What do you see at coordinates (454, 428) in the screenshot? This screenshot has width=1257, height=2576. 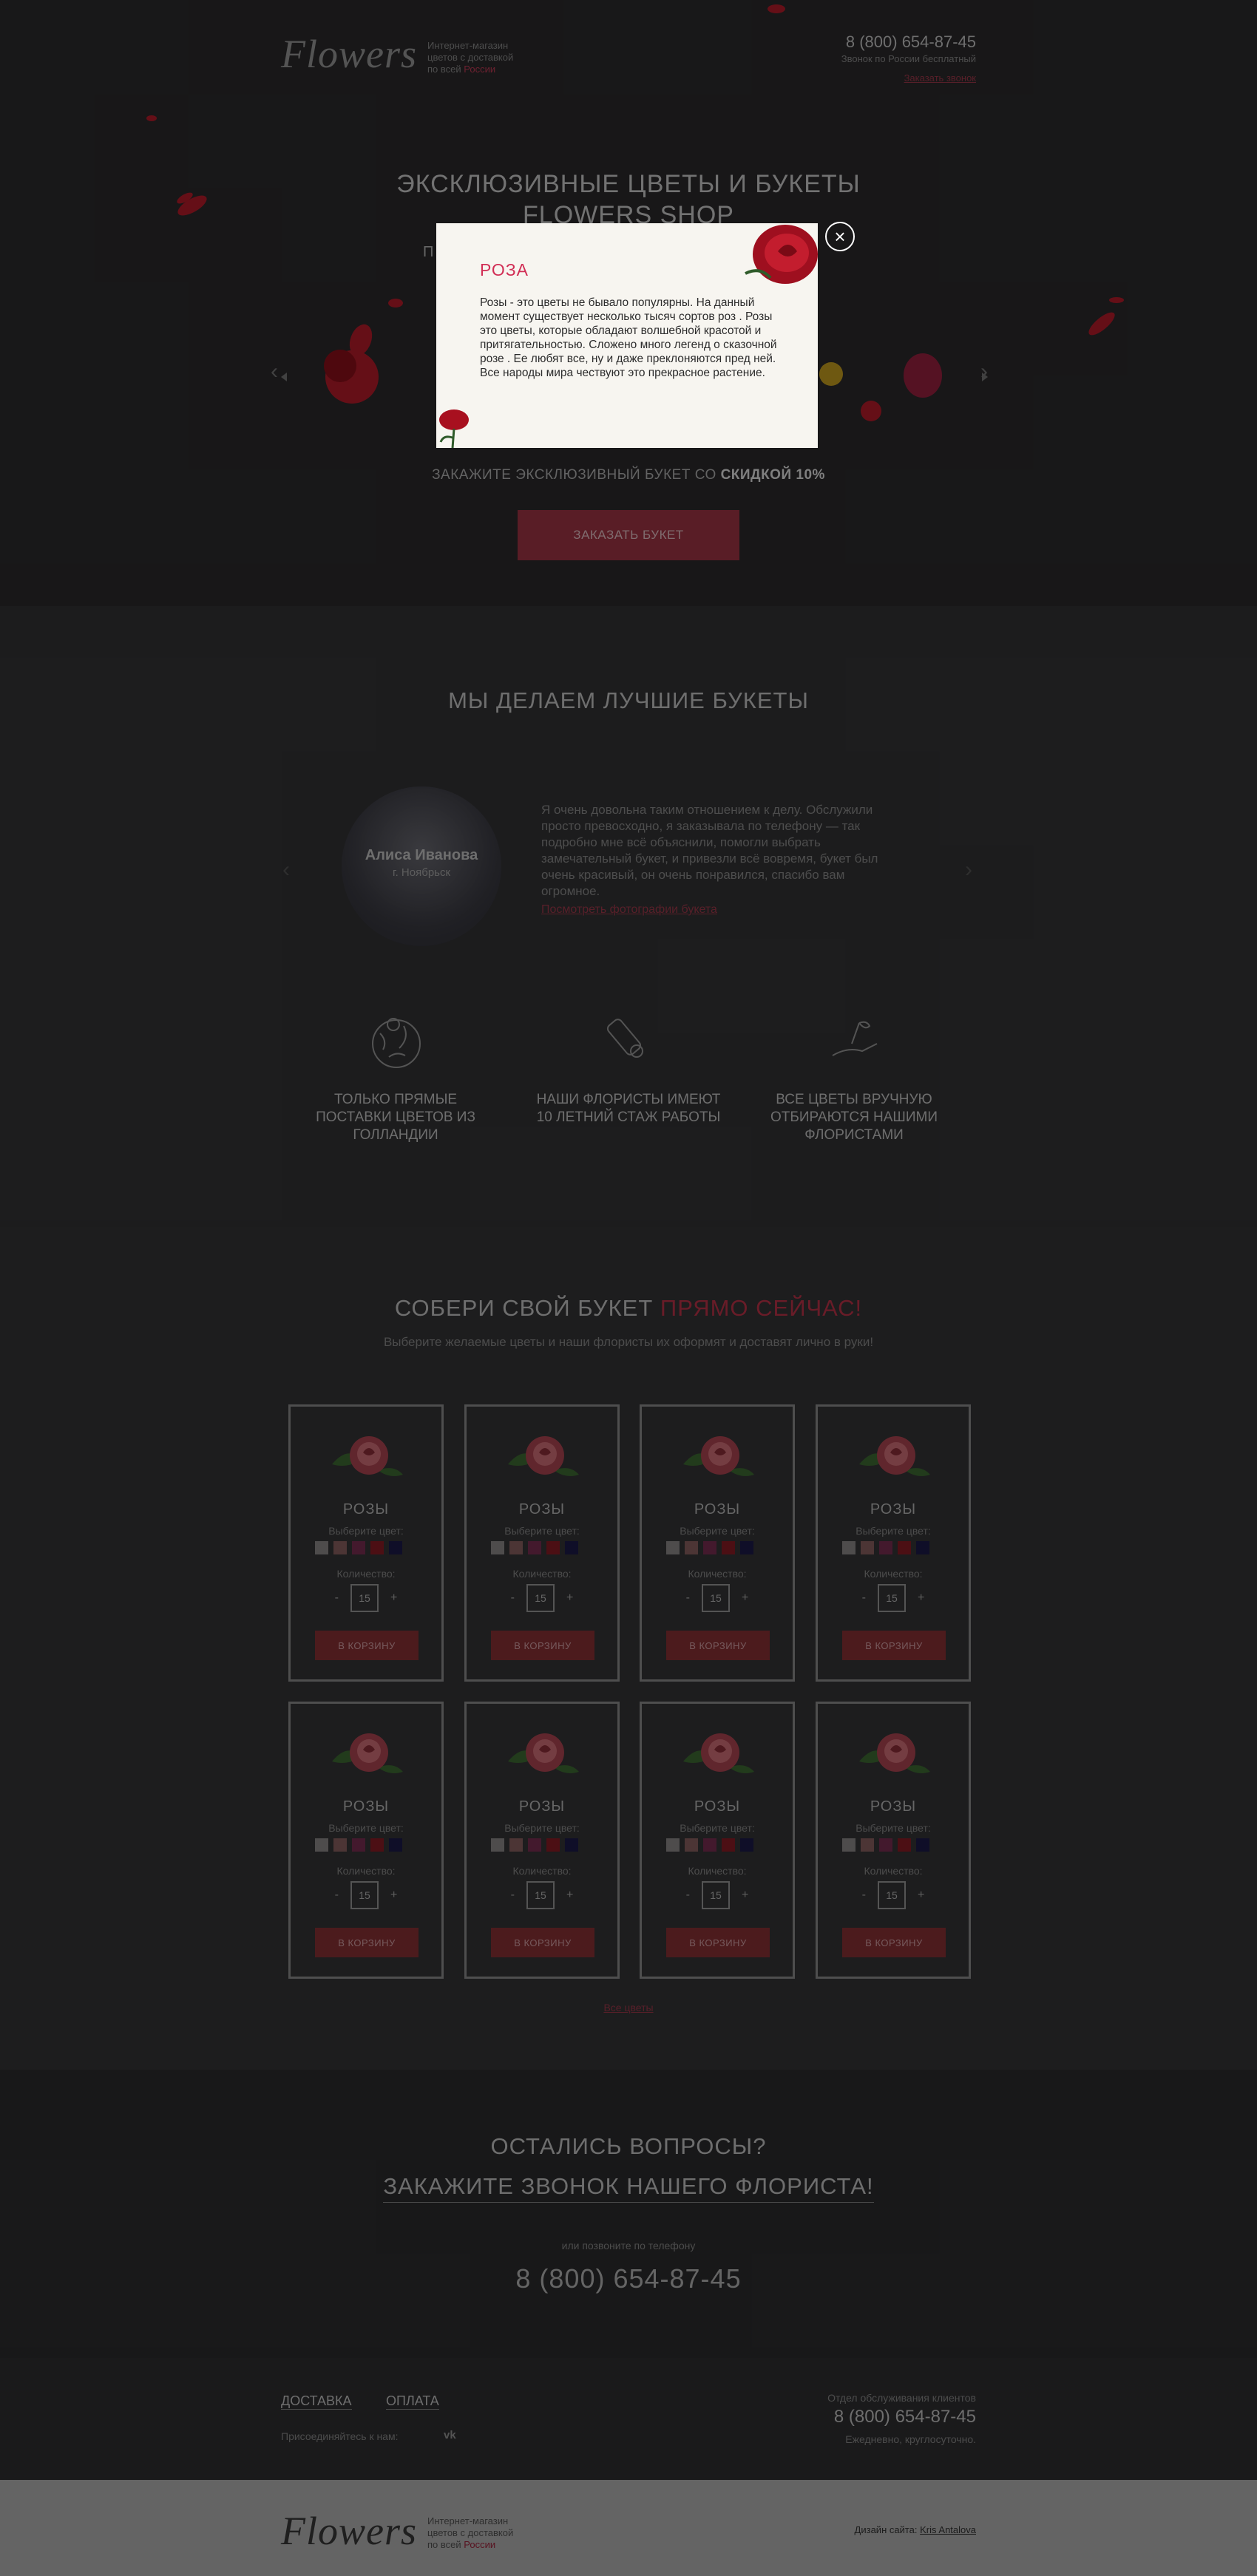 I see `rose-image-bottom` at bounding box center [454, 428].